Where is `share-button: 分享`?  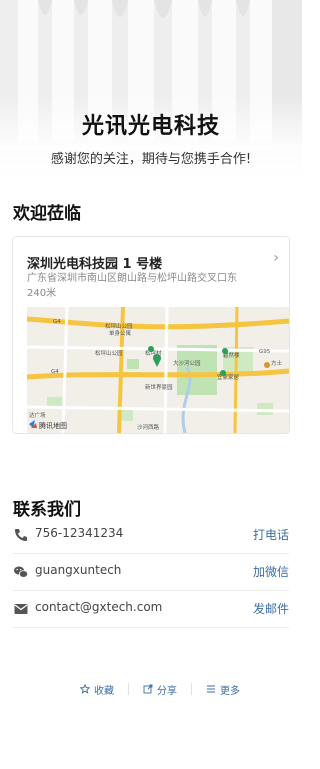
share-button: 分享 is located at coordinates (160, 689).